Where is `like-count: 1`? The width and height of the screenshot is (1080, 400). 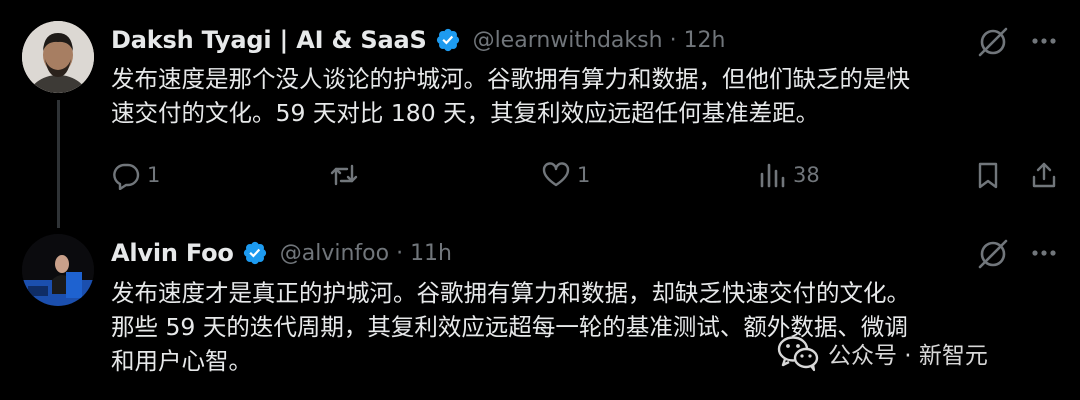 like-count: 1 is located at coordinates (584, 175).